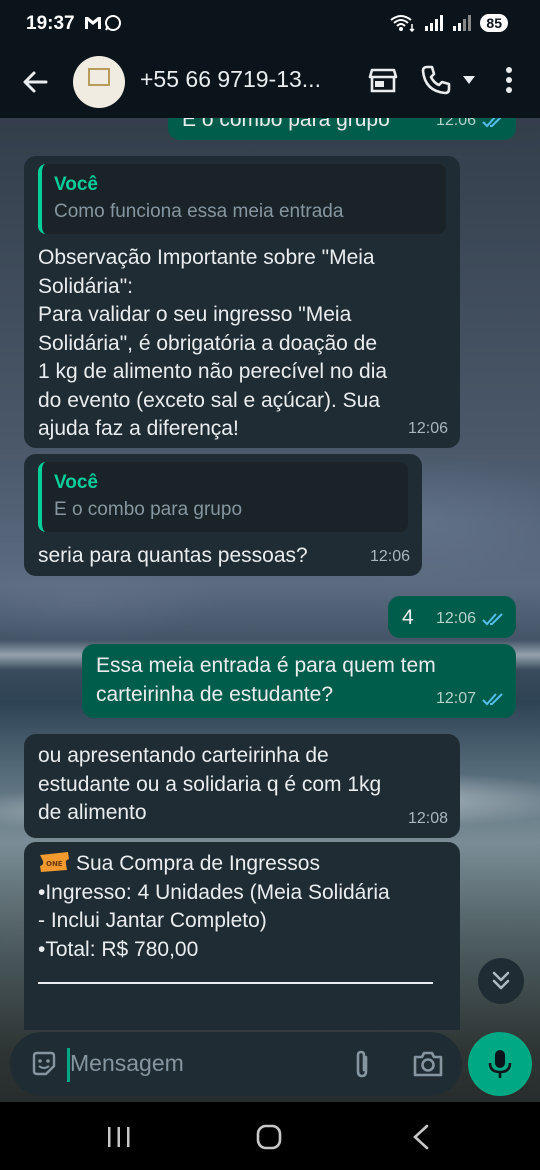 This screenshot has width=540, height=1170. What do you see at coordinates (152, 920) in the screenshot?
I see `message-text-line: - Inclui Jantar Completo)` at bounding box center [152, 920].